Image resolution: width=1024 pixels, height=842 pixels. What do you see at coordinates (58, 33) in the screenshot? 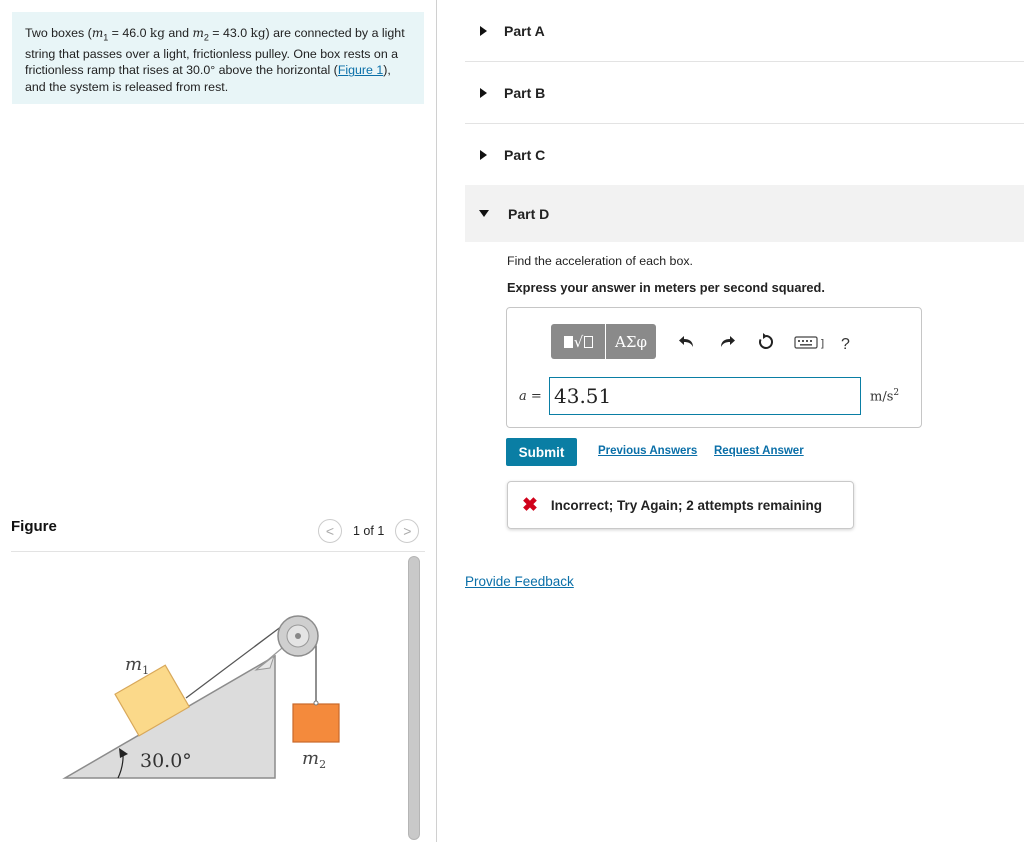
I see `problem-text: Two boxes (` at bounding box center [58, 33].